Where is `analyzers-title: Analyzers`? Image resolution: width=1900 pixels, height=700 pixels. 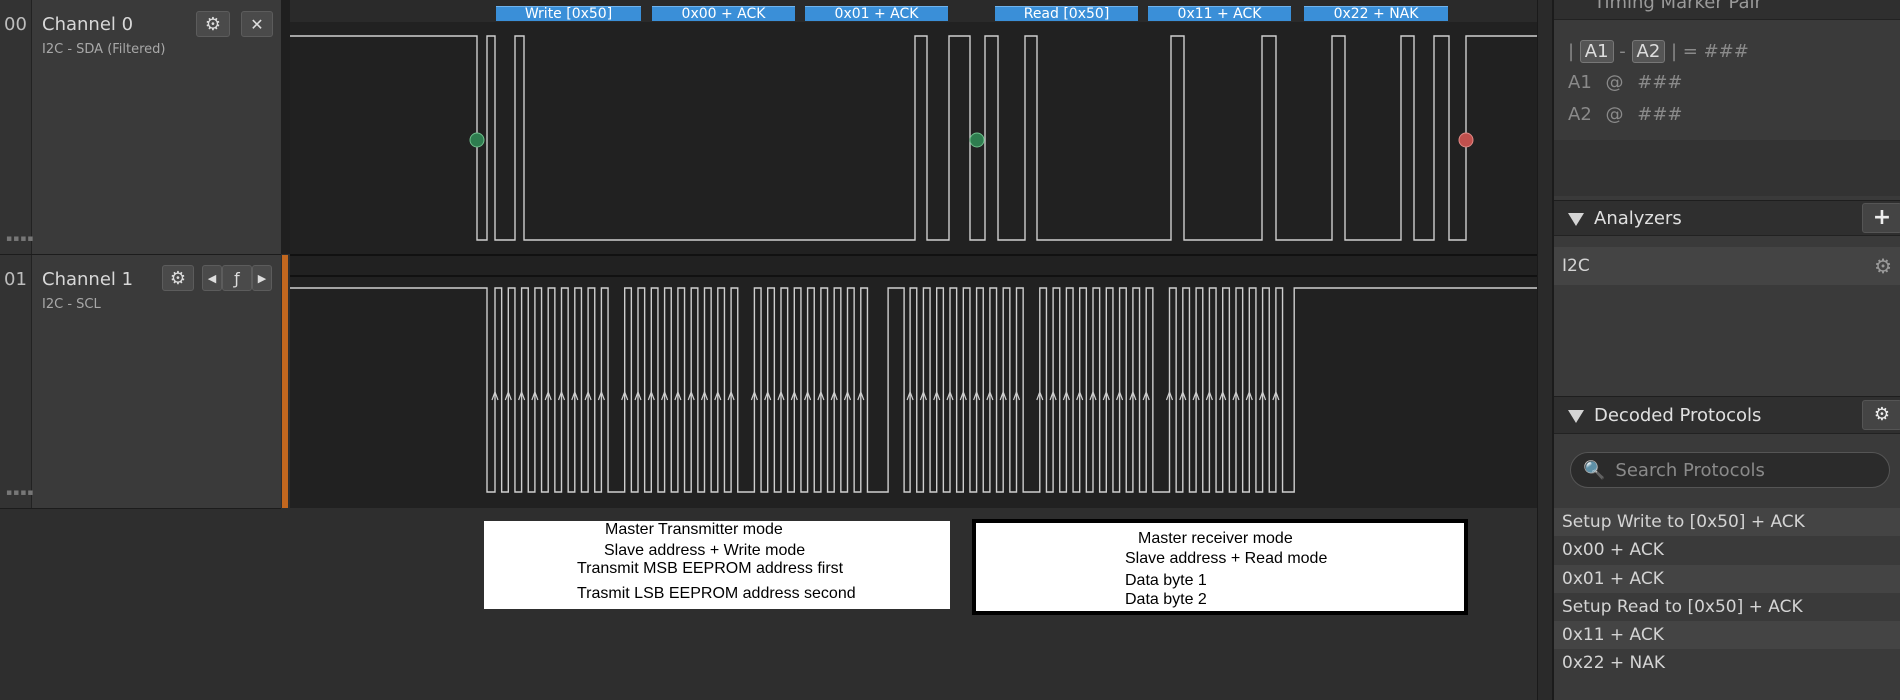 analyzers-title: Analyzers is located at coordinates (1638, 218).